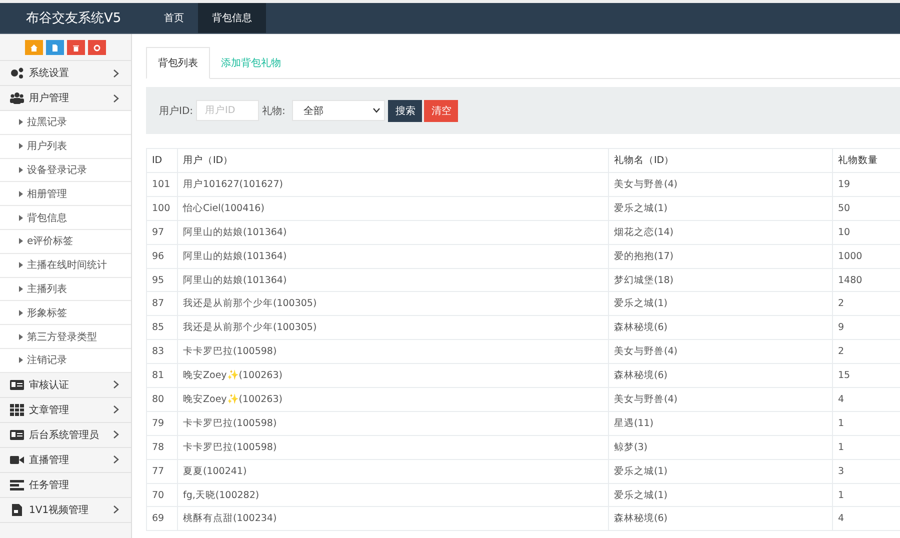 The width and height of the screenshot is (900, 538). Describe the element at coordinates (232, 18) in the screenshot. I see `nav-tab: 背包信息` at that location.